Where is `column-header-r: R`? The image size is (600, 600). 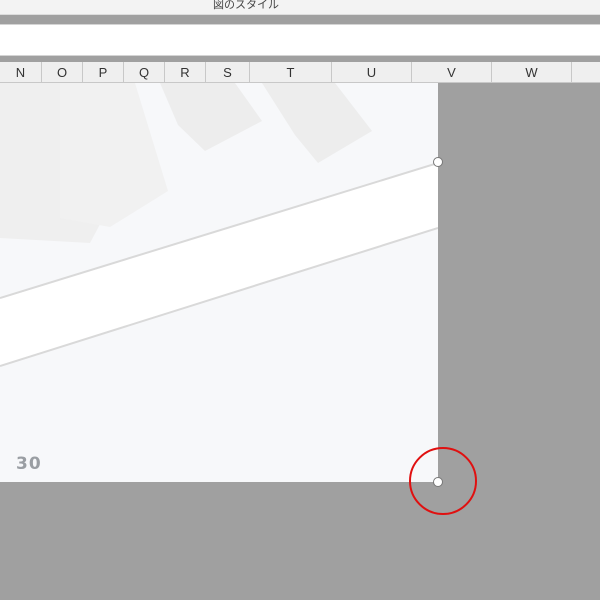 column-header-r: R is located at coordinates (185, 72).